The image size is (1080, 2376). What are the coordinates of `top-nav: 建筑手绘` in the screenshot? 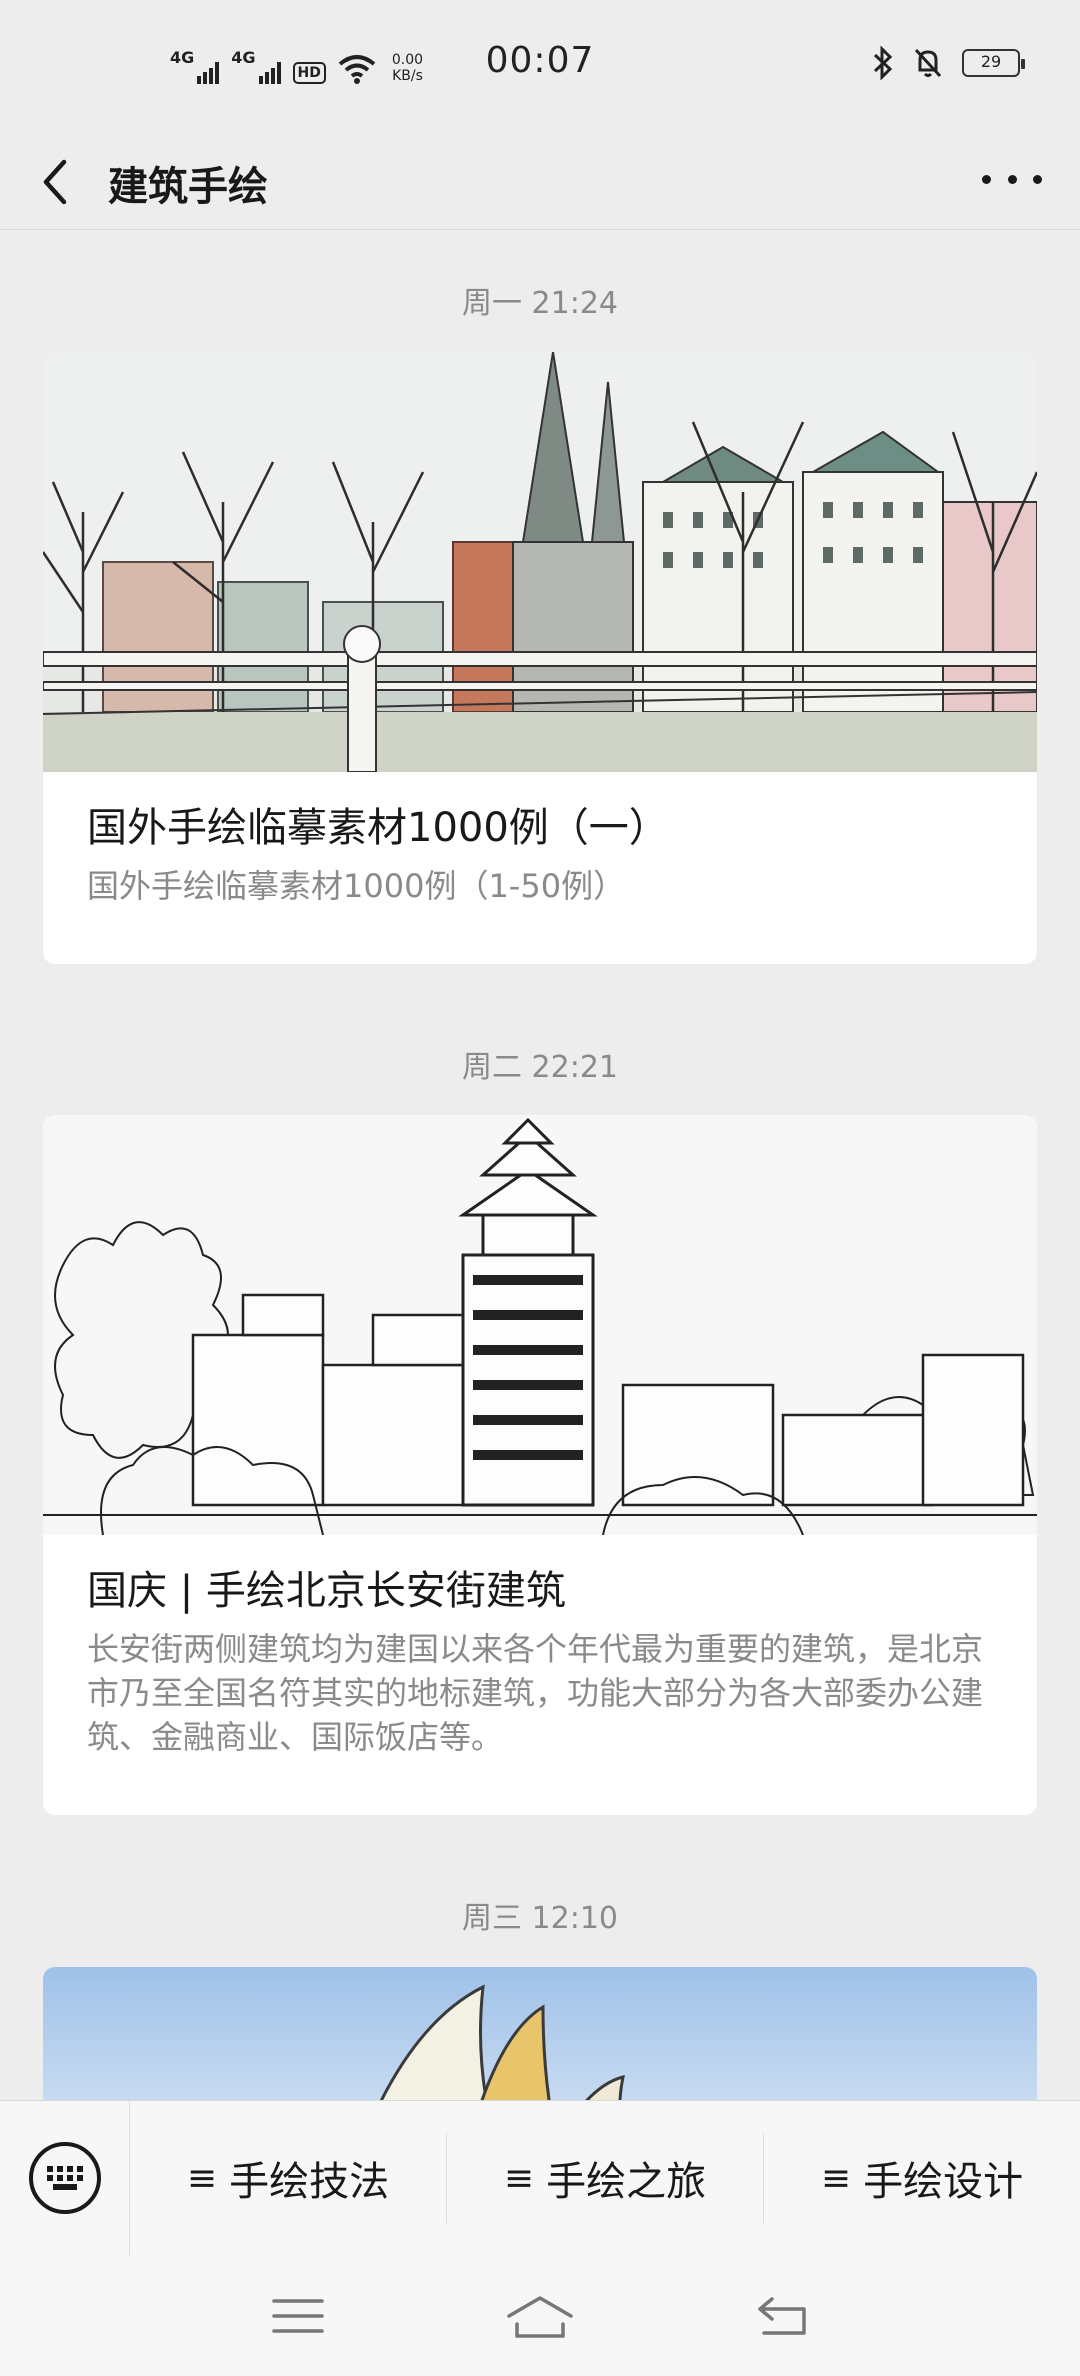 It's located at (540, 180).